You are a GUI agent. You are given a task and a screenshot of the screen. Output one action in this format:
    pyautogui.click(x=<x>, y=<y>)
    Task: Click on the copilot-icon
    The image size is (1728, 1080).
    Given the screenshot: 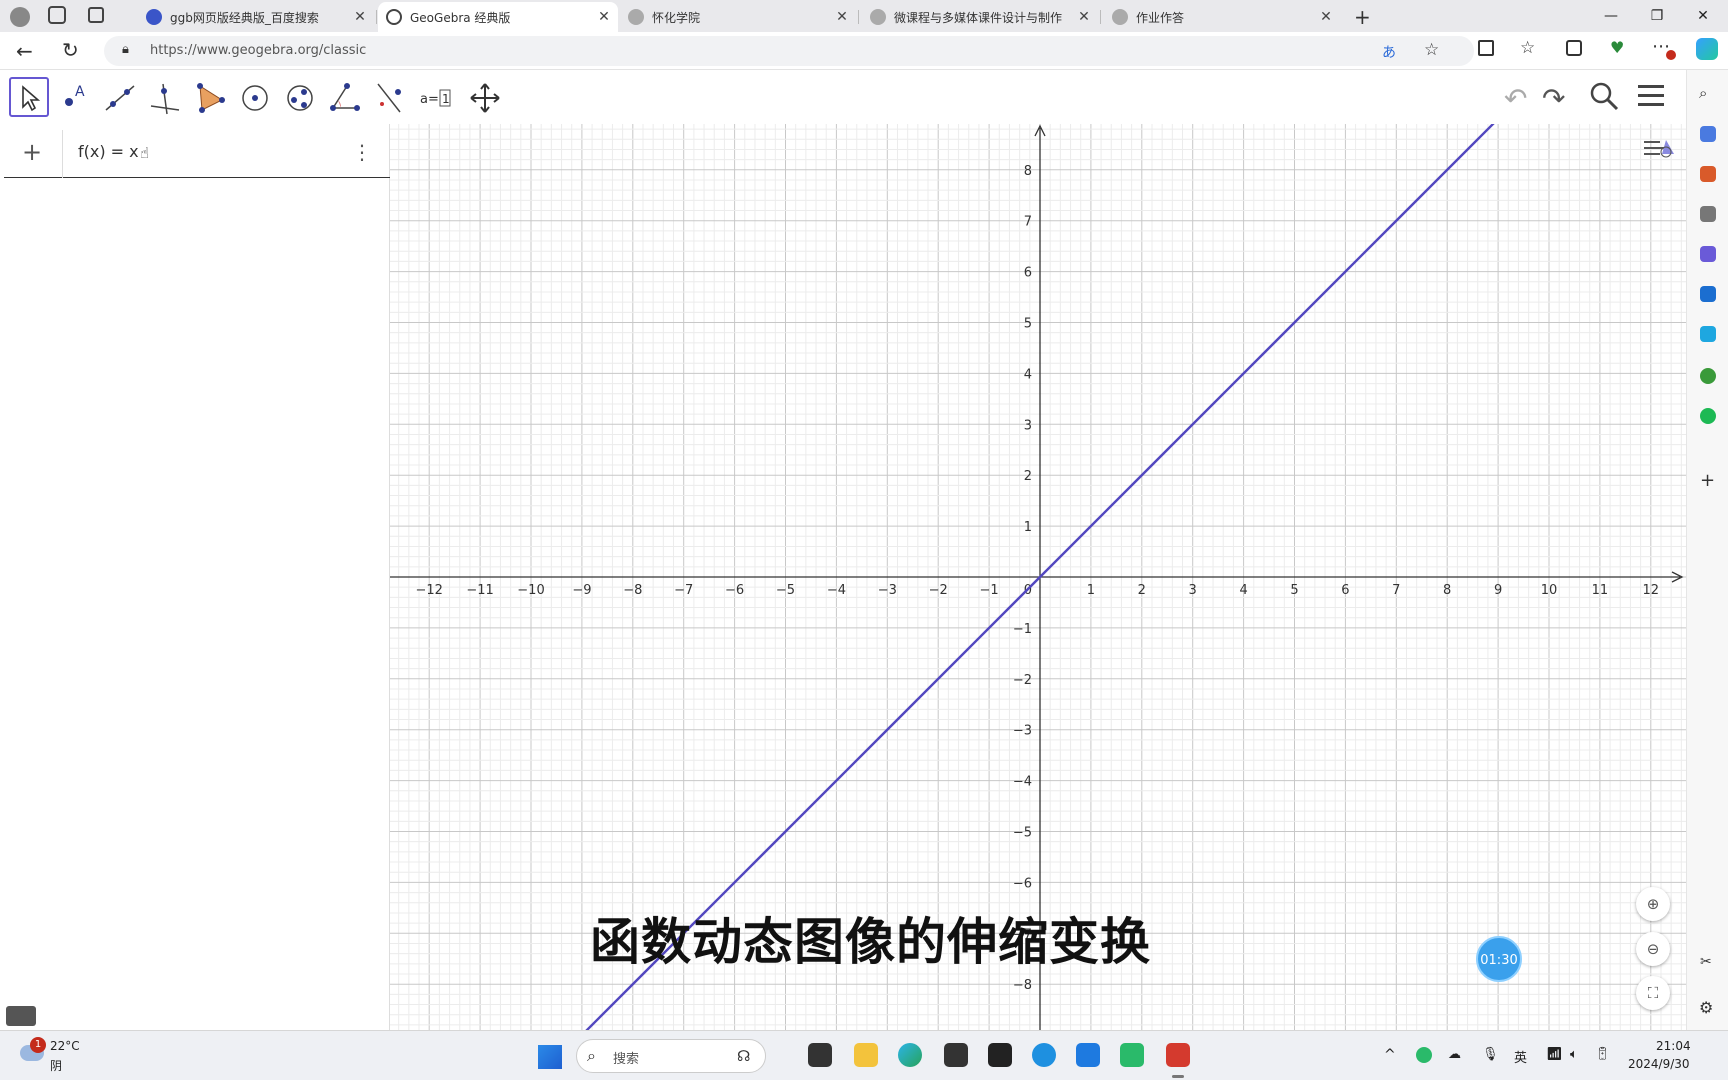 What is the action you would take?
    pyautogui.click(x=1707, y=49)
    